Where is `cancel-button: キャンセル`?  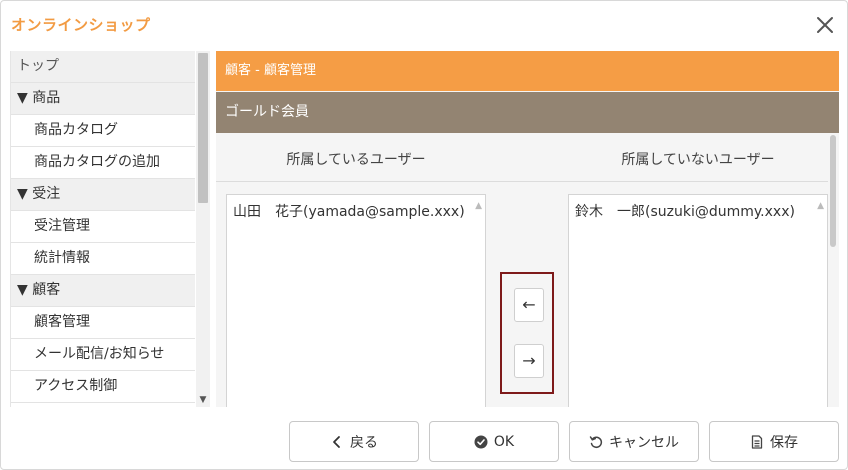 cancel-button: キャンセル is located at coordinates (634, 441).